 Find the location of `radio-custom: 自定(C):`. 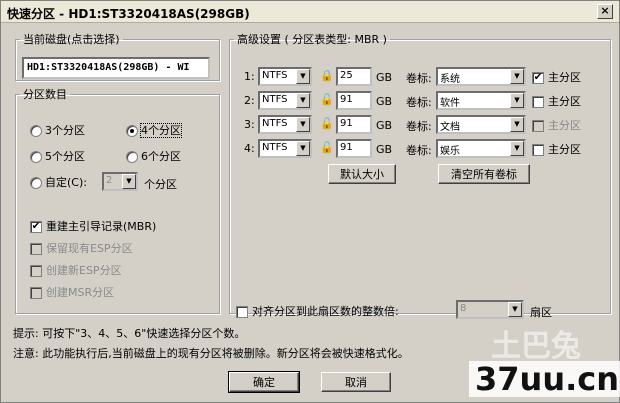

radio-custom: 自定(C): is located at coordinates (58, 182).